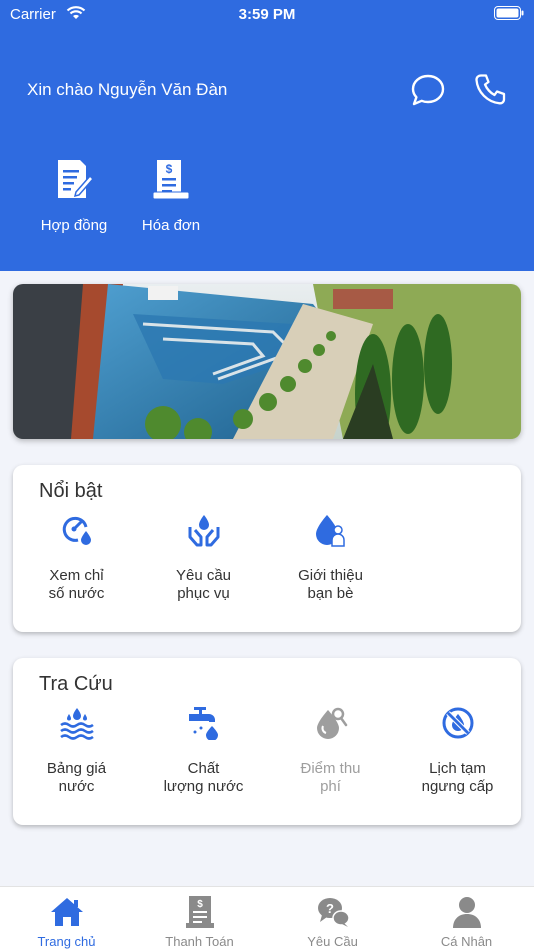 This screenshot has width=534, height=950. What do you see at coordinates (490, 90) in the screenshot?
I see `phone-icon` at bounding box center [490, 90].